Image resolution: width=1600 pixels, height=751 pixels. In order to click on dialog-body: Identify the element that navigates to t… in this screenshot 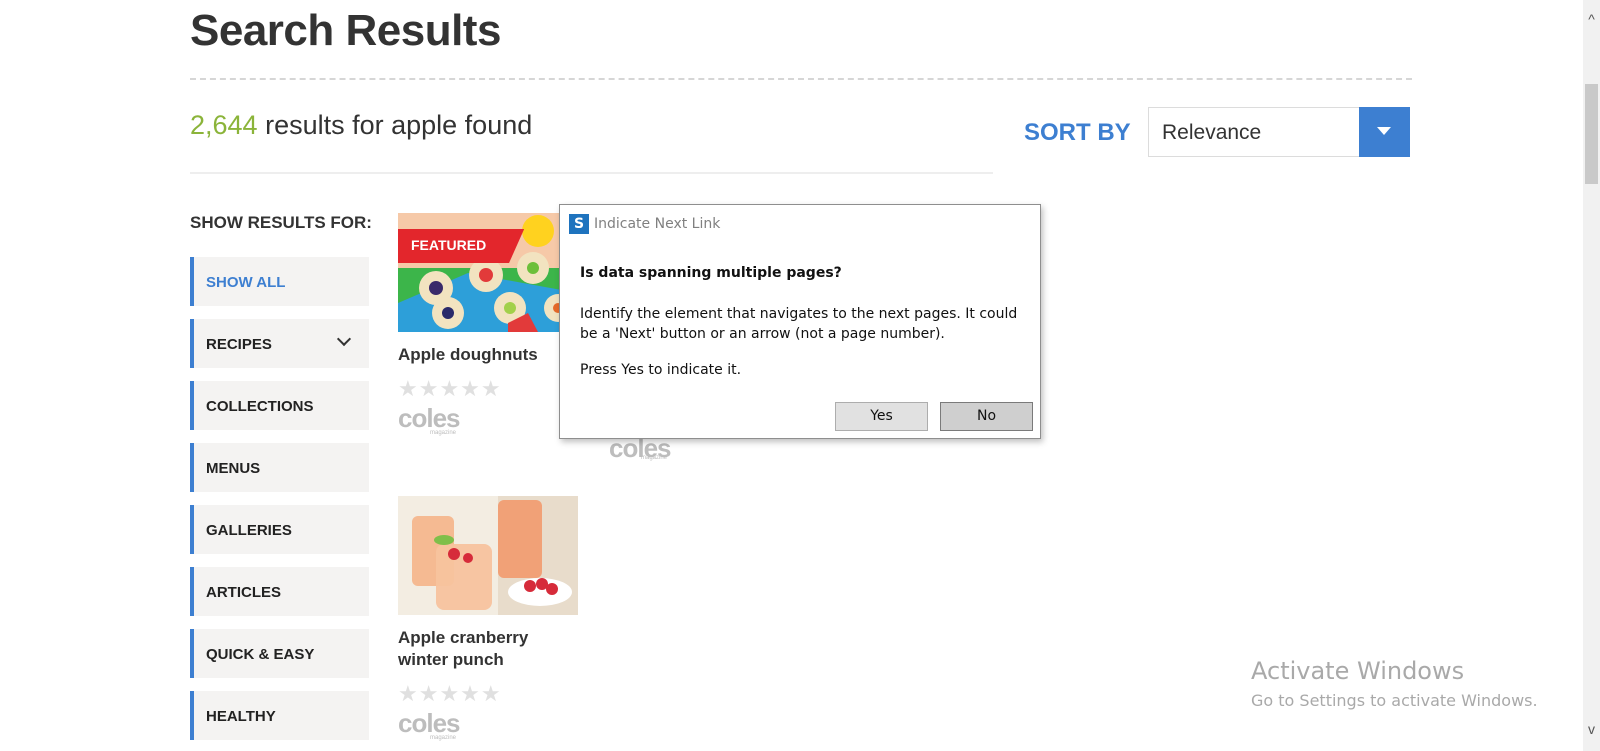, I will do `click(799, 324)`.